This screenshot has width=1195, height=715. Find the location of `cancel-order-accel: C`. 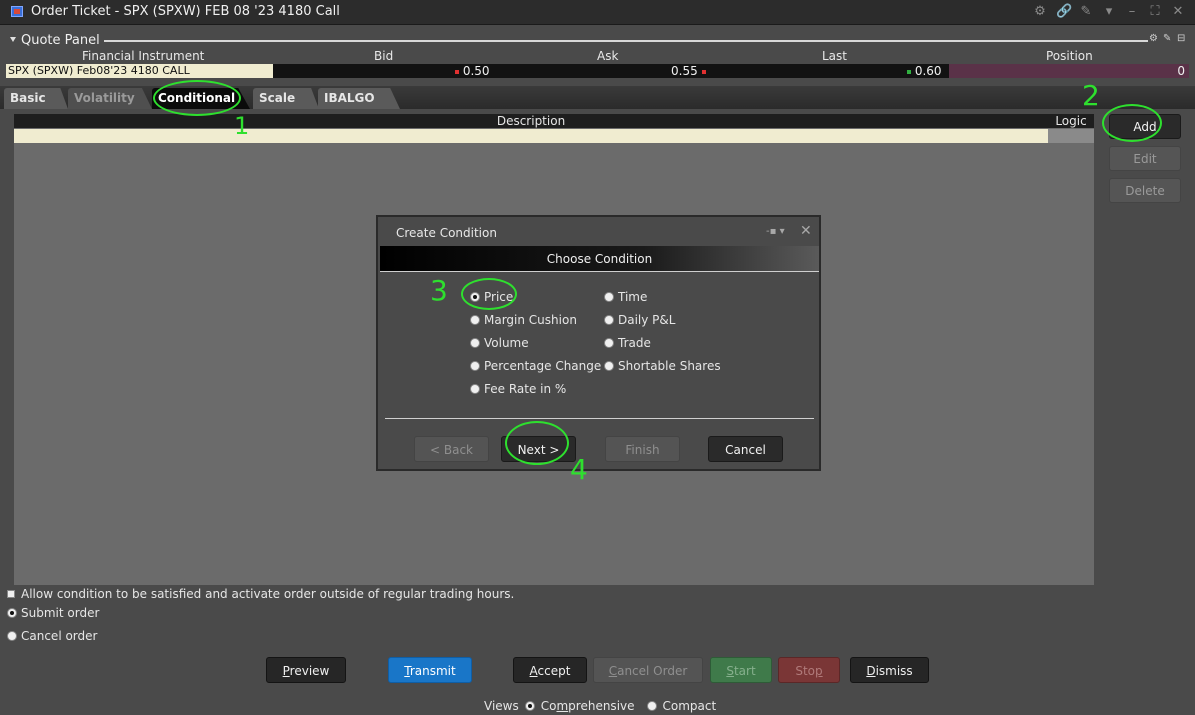

cancel-order-accel: C is located at coordinates (613, 671).